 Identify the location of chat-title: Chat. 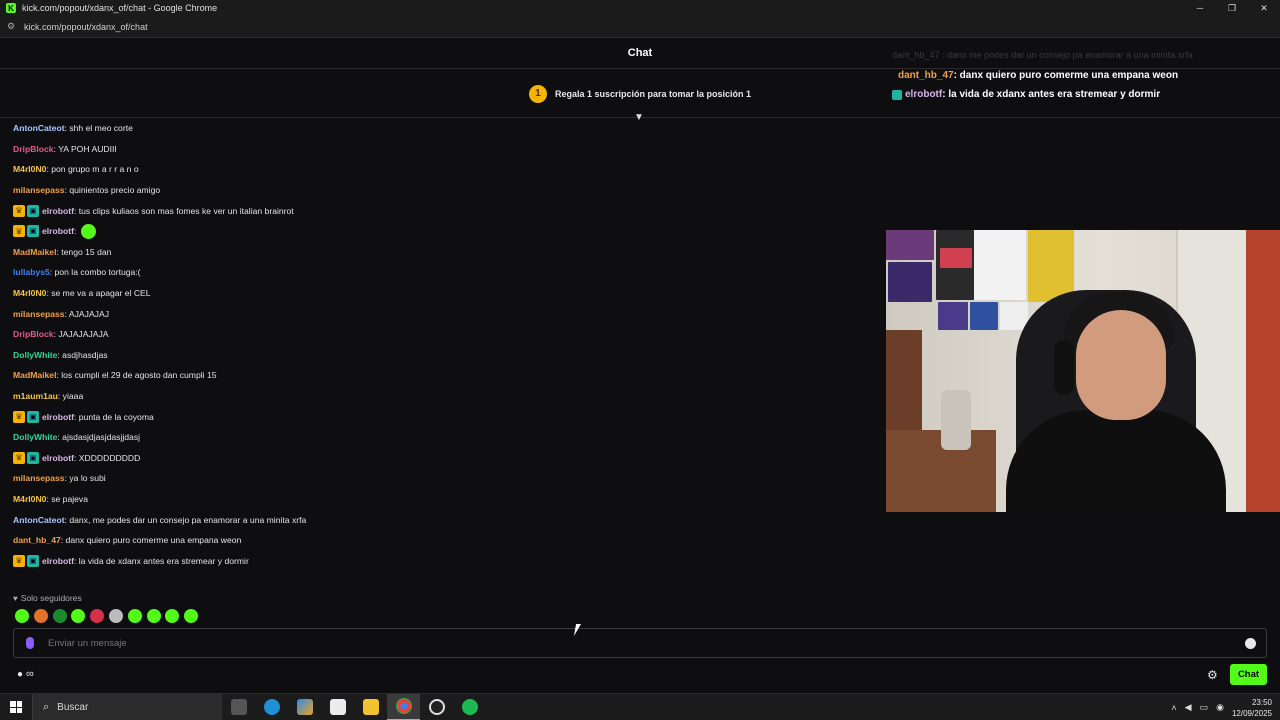
(640, 53).